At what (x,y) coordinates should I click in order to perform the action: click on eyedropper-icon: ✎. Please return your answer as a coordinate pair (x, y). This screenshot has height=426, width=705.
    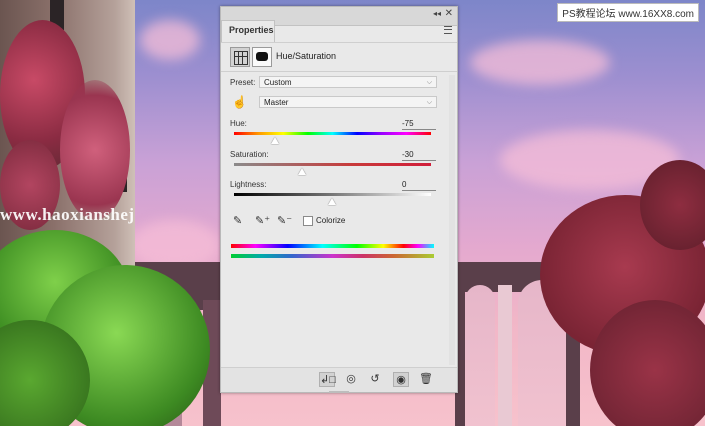
    Looking at the image, I should click on (237, 220).